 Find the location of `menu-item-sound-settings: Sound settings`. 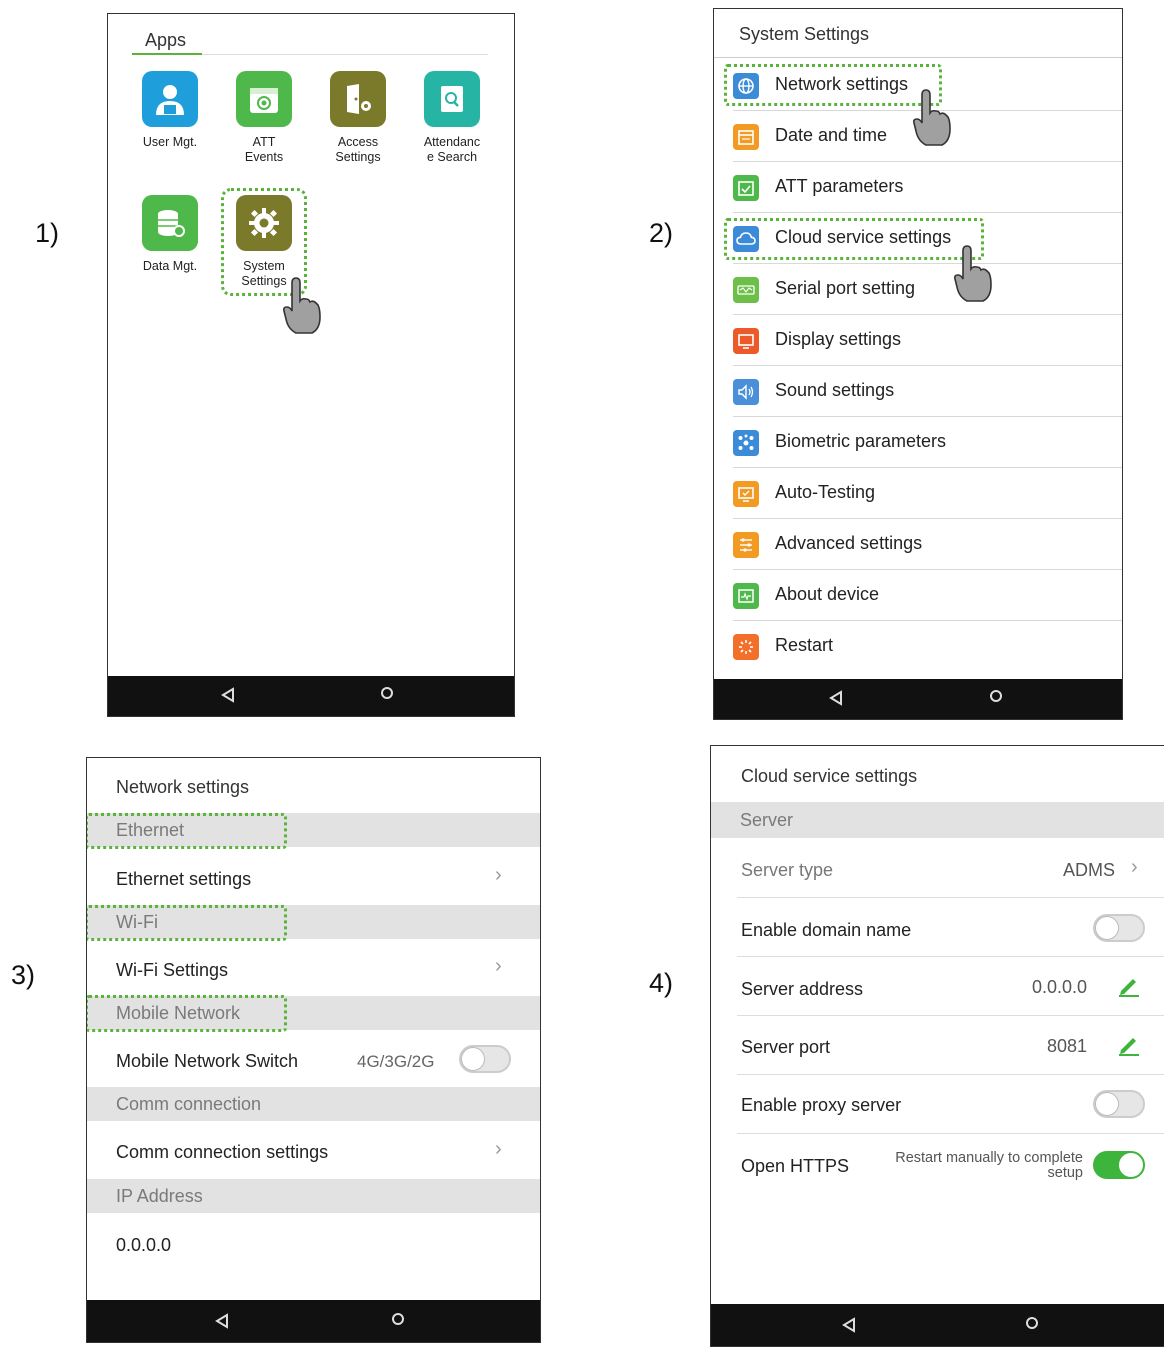

menu-item-sound-settings: Sound settings is located at coordinates (927, 391).